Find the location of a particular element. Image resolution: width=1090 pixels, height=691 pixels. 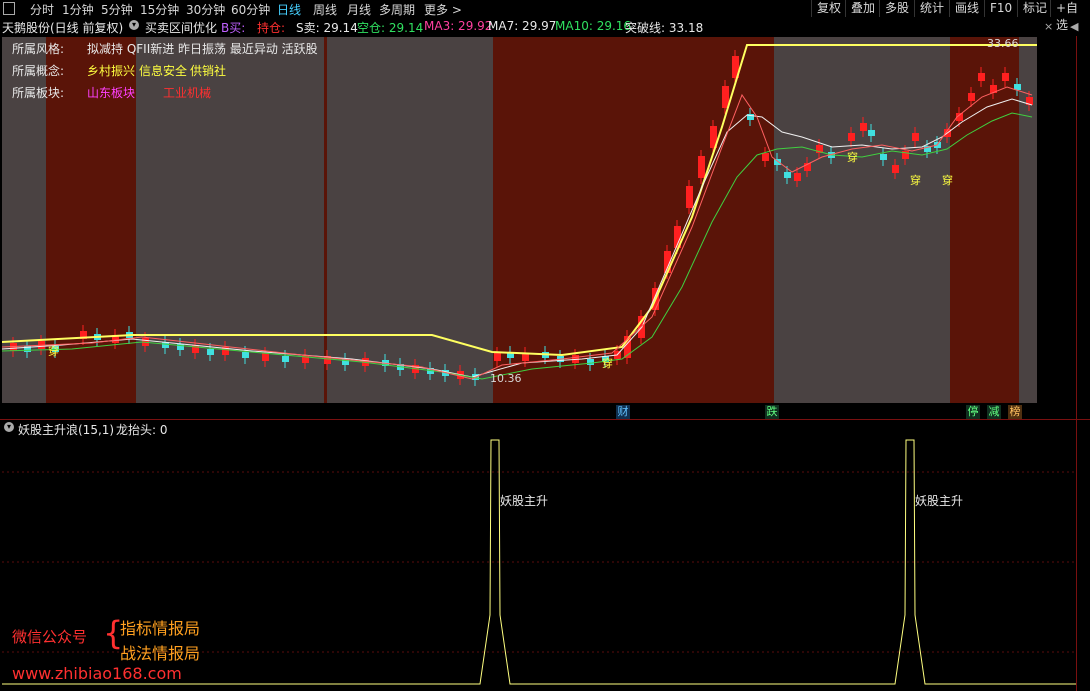

draw-button: 画线 is located at coordinates (966, 8).